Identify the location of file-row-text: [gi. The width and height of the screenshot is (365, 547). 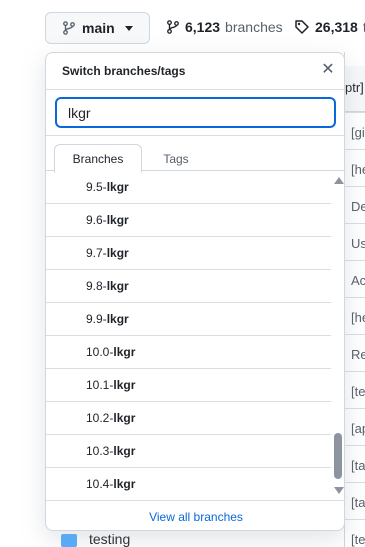
(358, 132).